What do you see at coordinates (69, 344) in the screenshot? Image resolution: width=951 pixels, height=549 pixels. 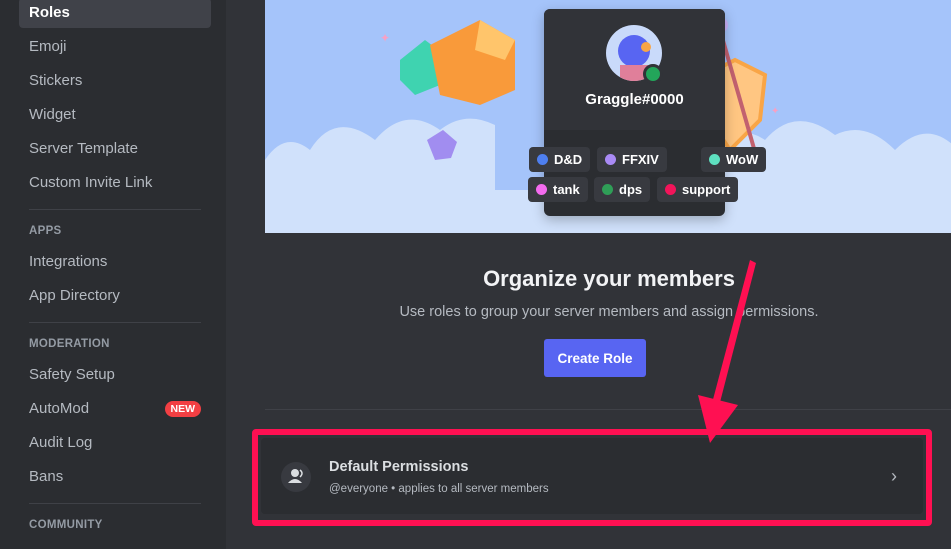 I see `section-moderation: MODERATION` at bounding box center [69, 344].